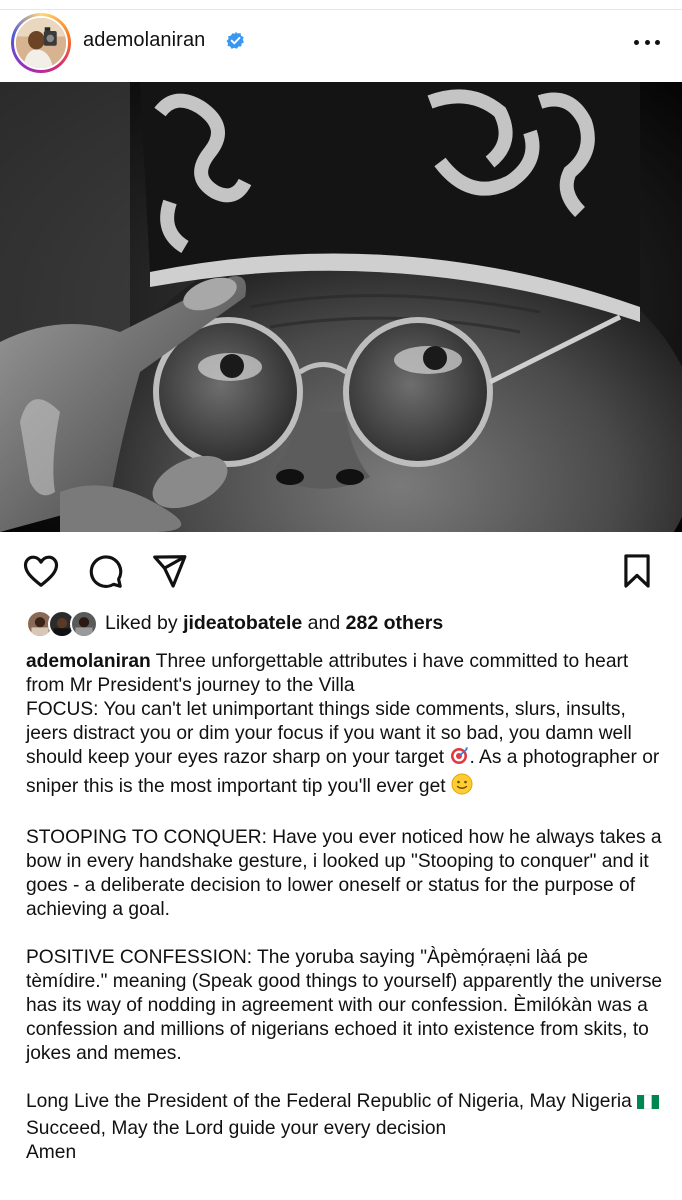 This screenshot has height=1200, width=682. What do you see at coordinates (395, 623) in the screenshot?
I see `likes-others-link: 282 others` at bounding box center [395, 623].